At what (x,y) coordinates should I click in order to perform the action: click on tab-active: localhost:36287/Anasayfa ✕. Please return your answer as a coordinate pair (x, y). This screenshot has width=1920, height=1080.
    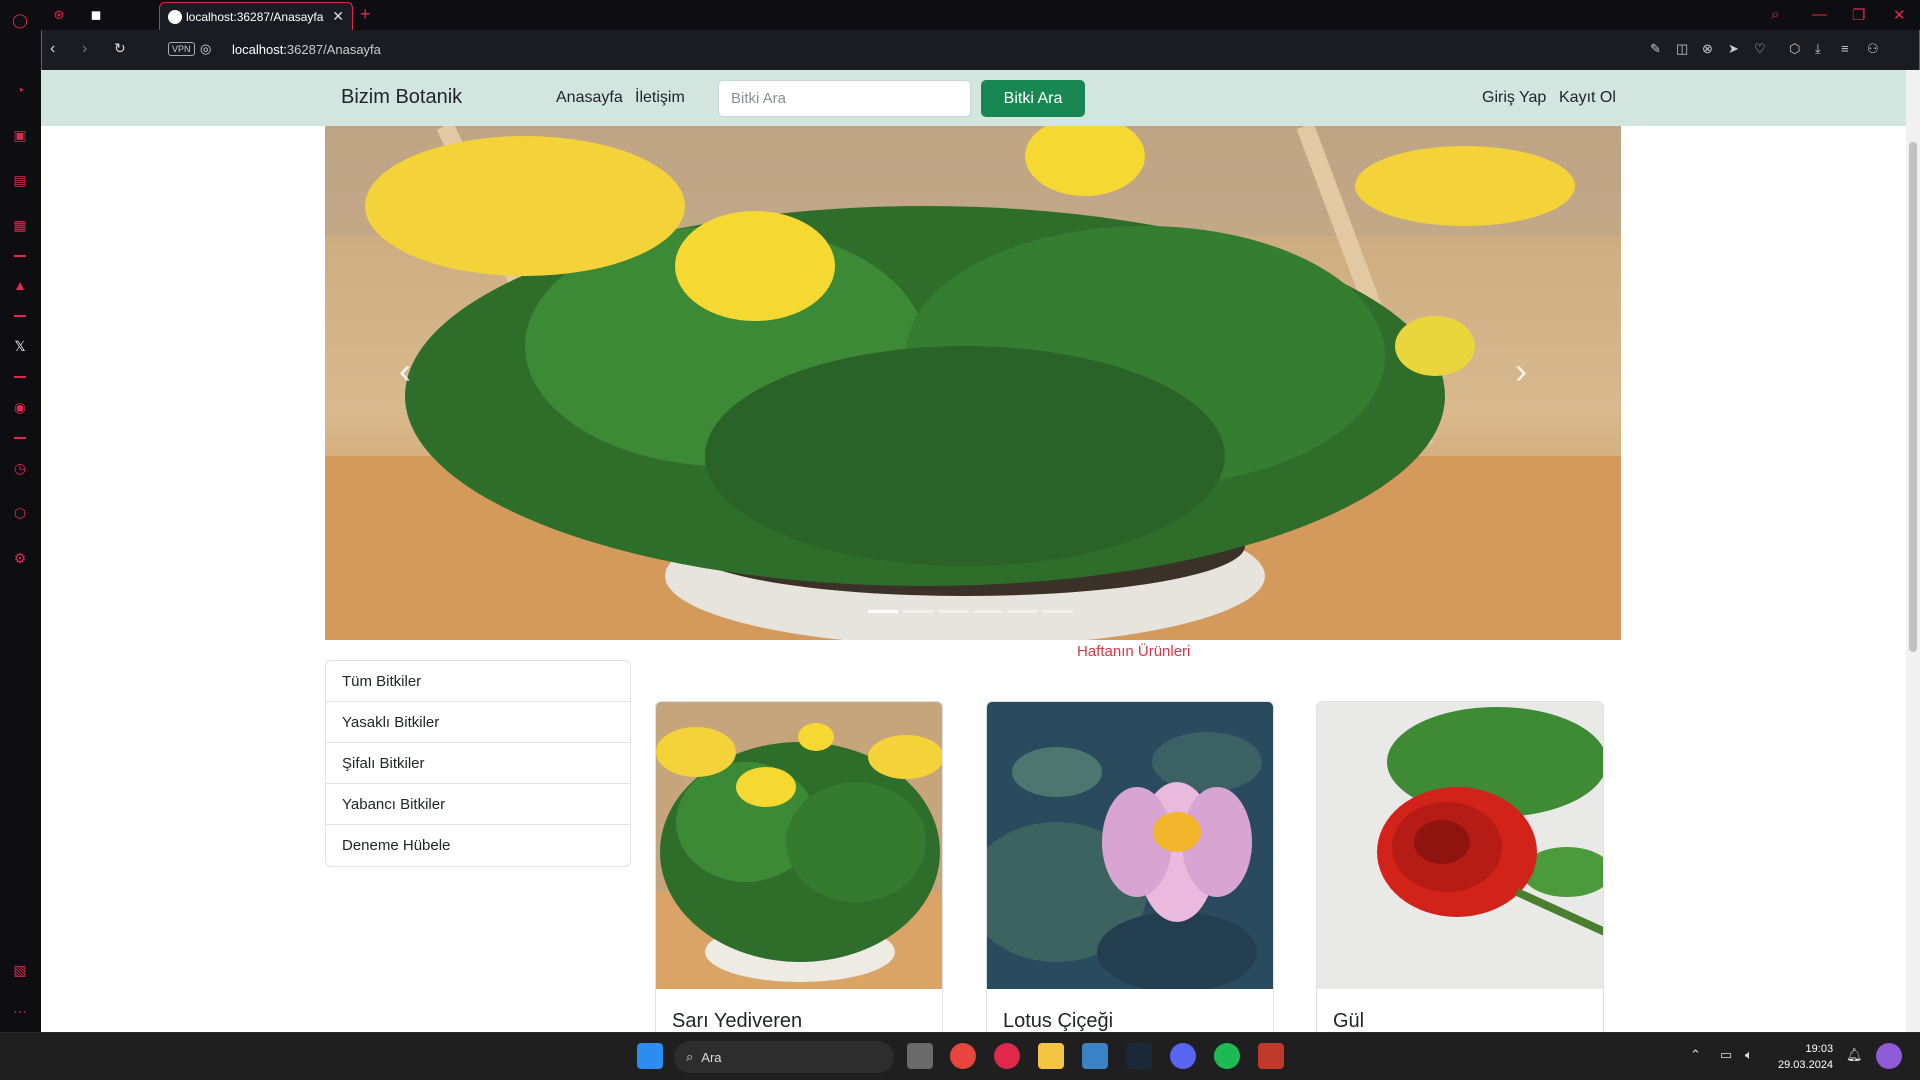
    Looking at the image, I should click on (256, 16).